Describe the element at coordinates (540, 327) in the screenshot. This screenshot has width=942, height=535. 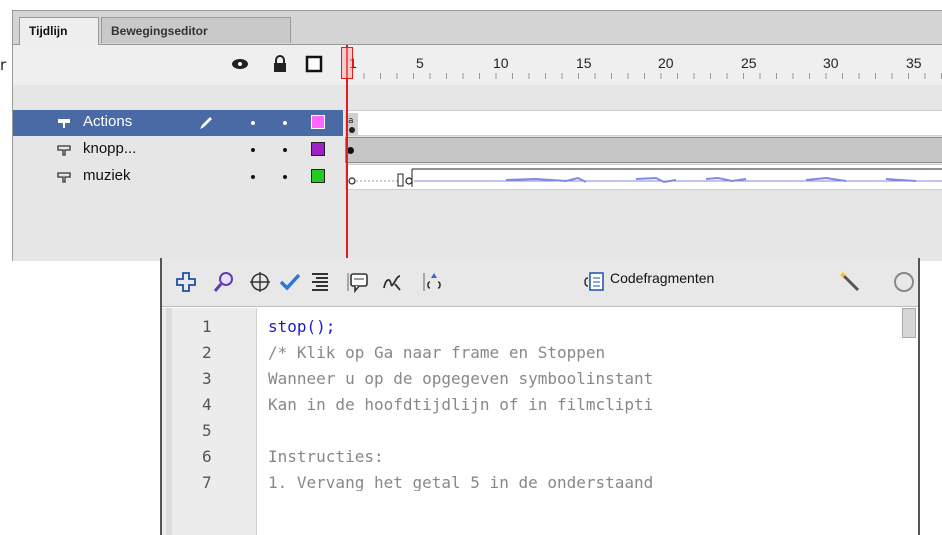
I see `code-line: 1 stop();` at that location.